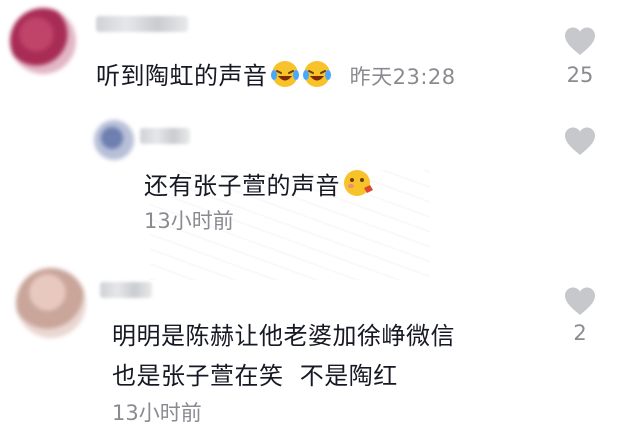 The height and width of the screenshot is (443, 623). Describe the element at coordinates (283, 356) in the screenshot. I see `comment-text: 明明是陈赫让他老婆加徐峥微信 也是张子萱在笑 不是陶红` at that location.